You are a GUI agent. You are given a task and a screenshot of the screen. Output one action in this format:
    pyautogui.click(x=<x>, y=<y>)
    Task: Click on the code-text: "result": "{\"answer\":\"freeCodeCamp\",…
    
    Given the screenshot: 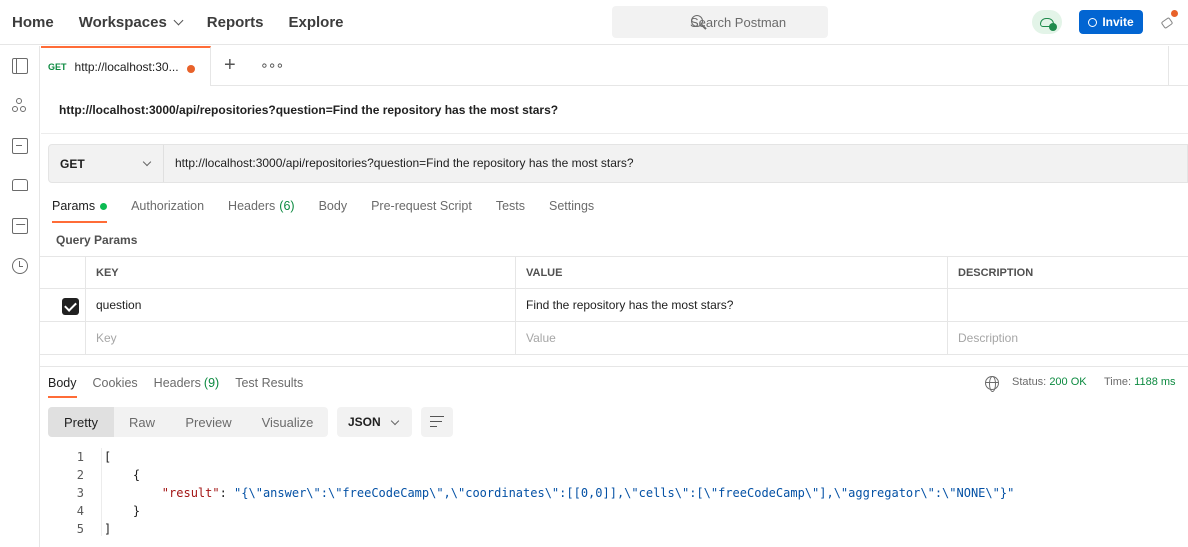 What is the action you would take?
    pyautogui.click(x=559, y=493)
    